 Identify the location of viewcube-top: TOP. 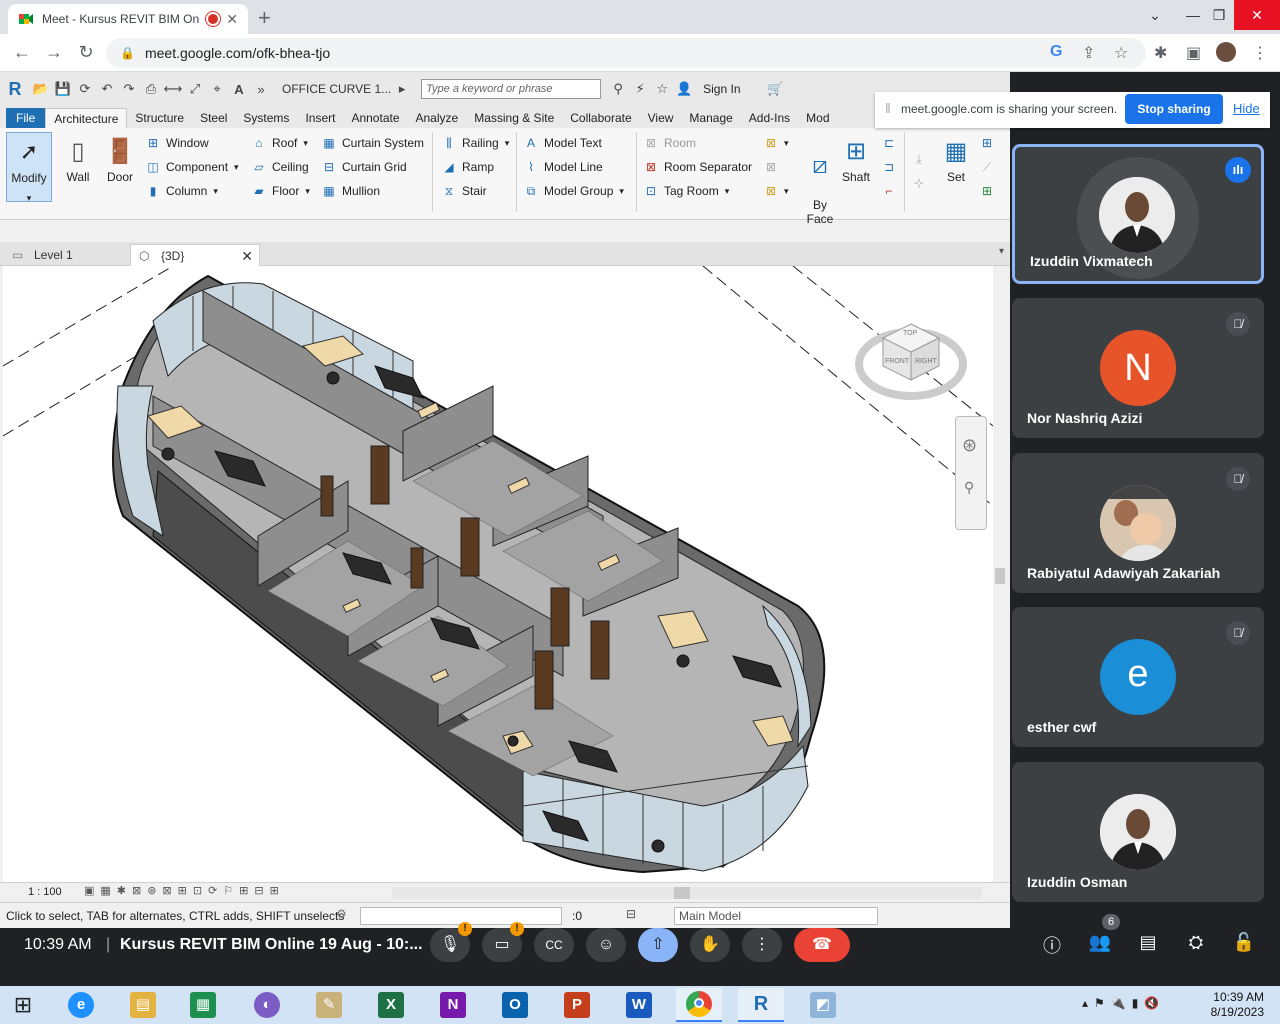
(910, 333).